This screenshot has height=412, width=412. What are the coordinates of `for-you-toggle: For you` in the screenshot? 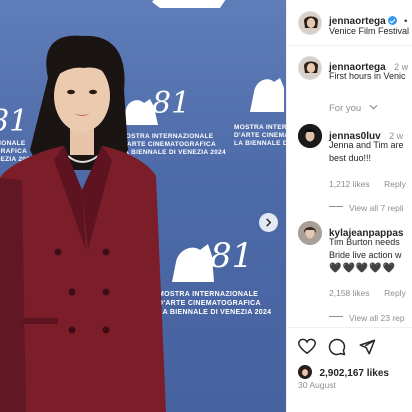 It's located at (353, 107).